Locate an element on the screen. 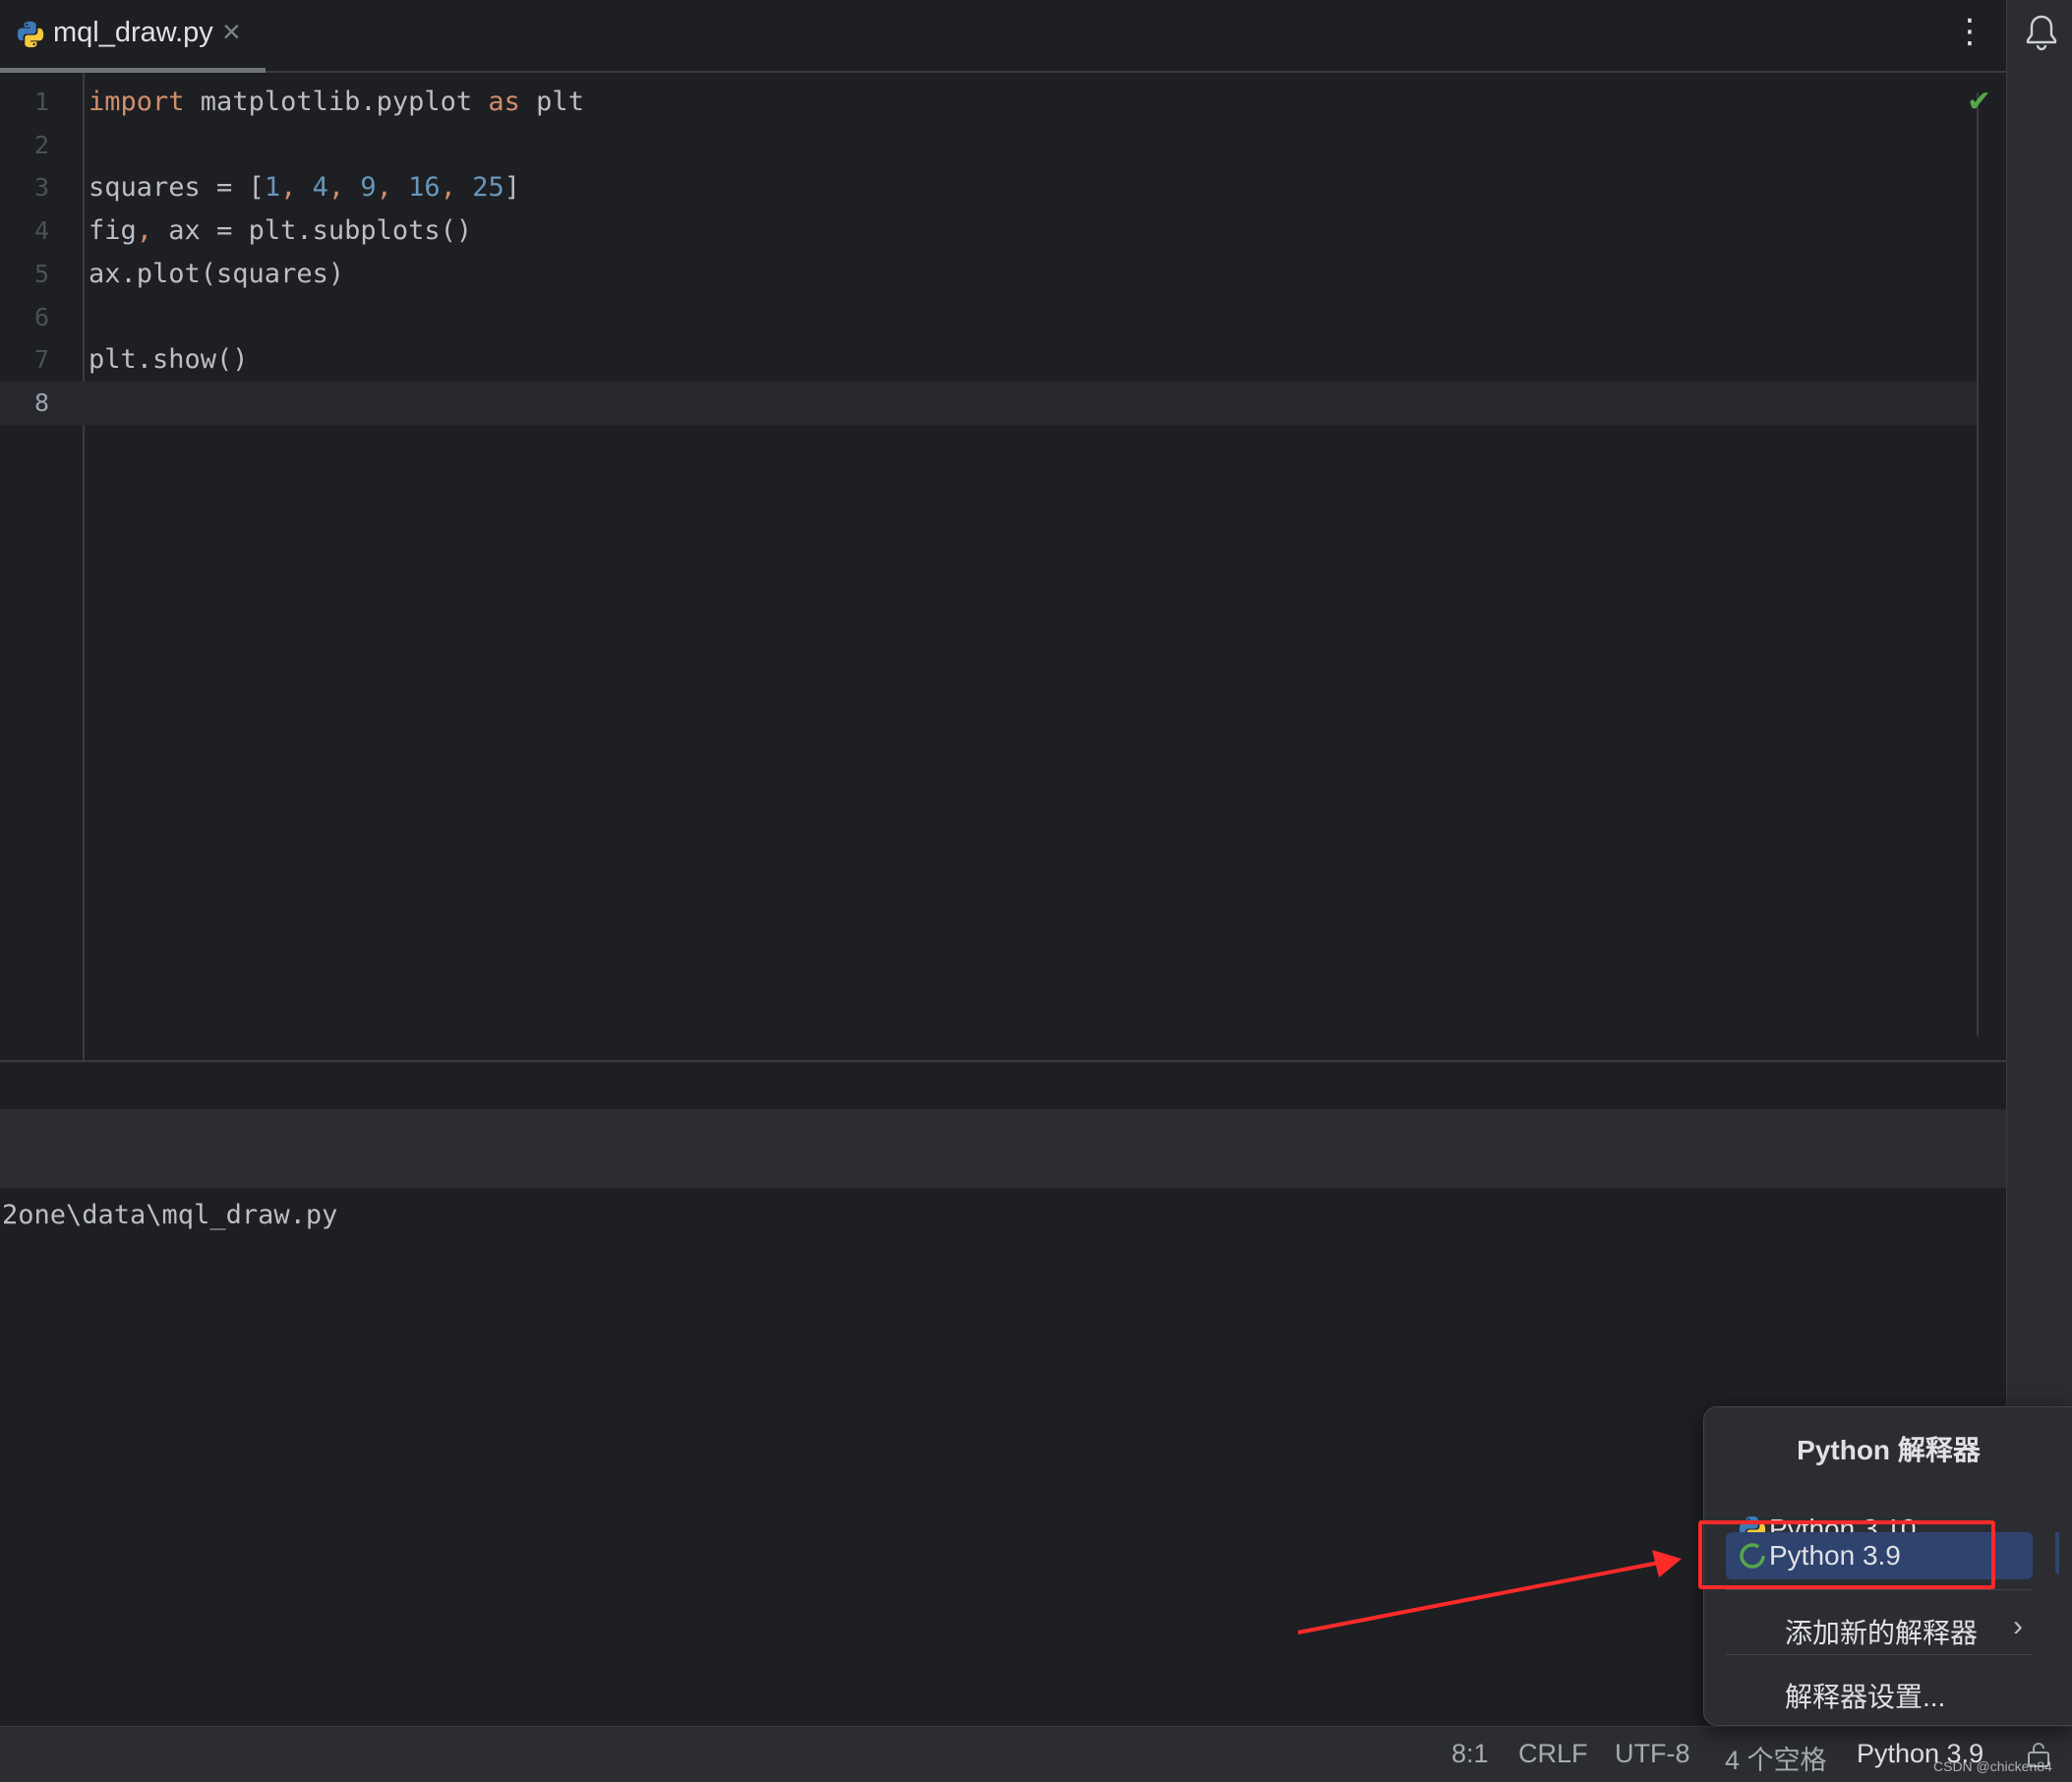  code-token: 25 is located at coordinates (488, 188).